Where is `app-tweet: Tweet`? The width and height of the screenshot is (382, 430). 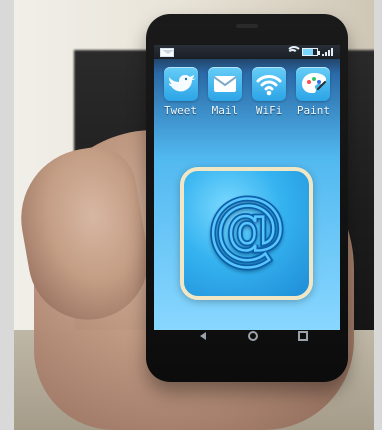 app-tweet: Tweet is located at coordinates (180, 97).